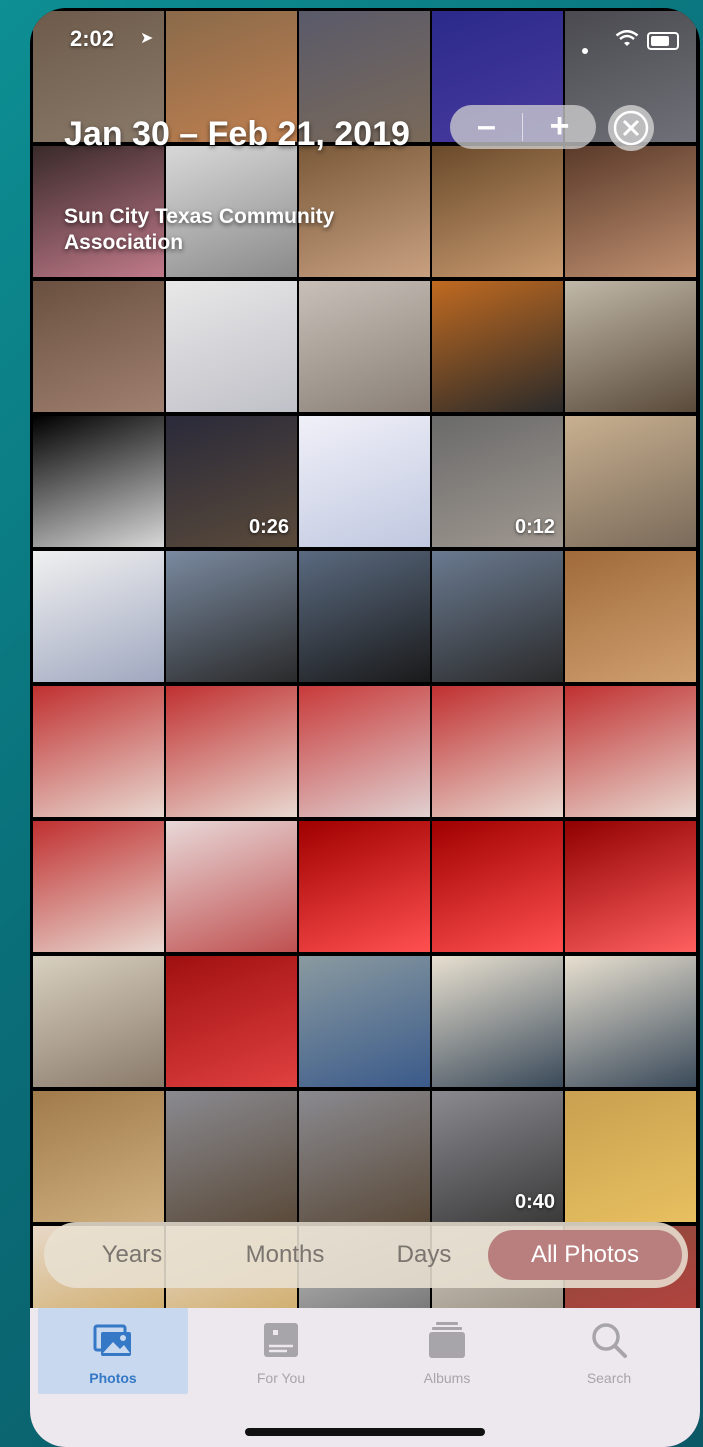  I want to click on photo-thumbnail: 0:40, so click(497, 1156).